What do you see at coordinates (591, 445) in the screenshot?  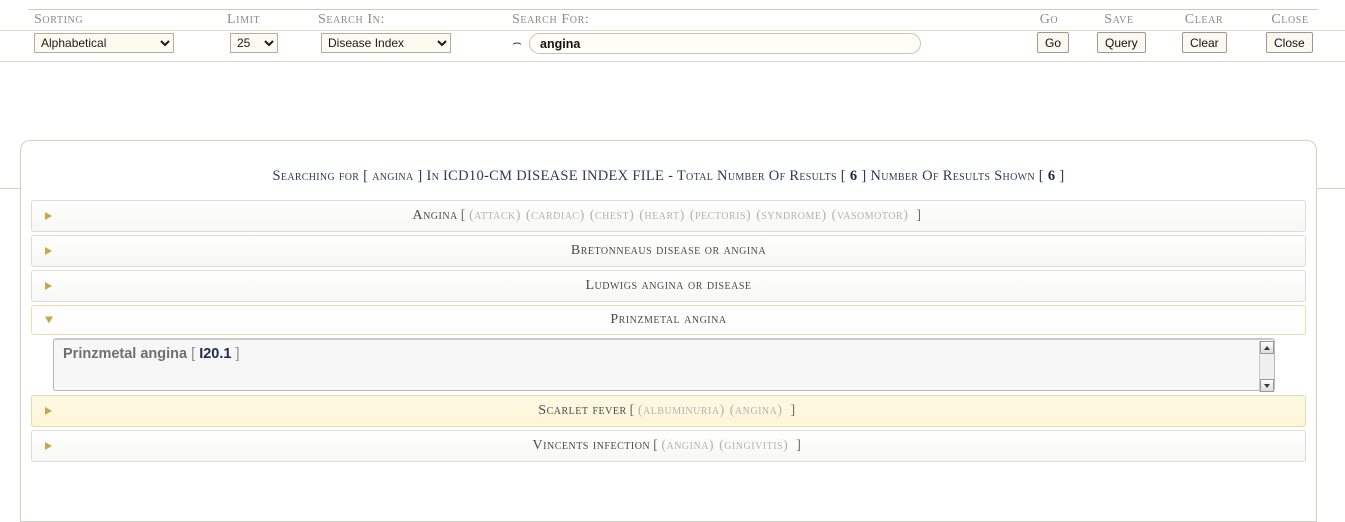 I see `result-term: Vincents infection` at bounding box center [591, 445].